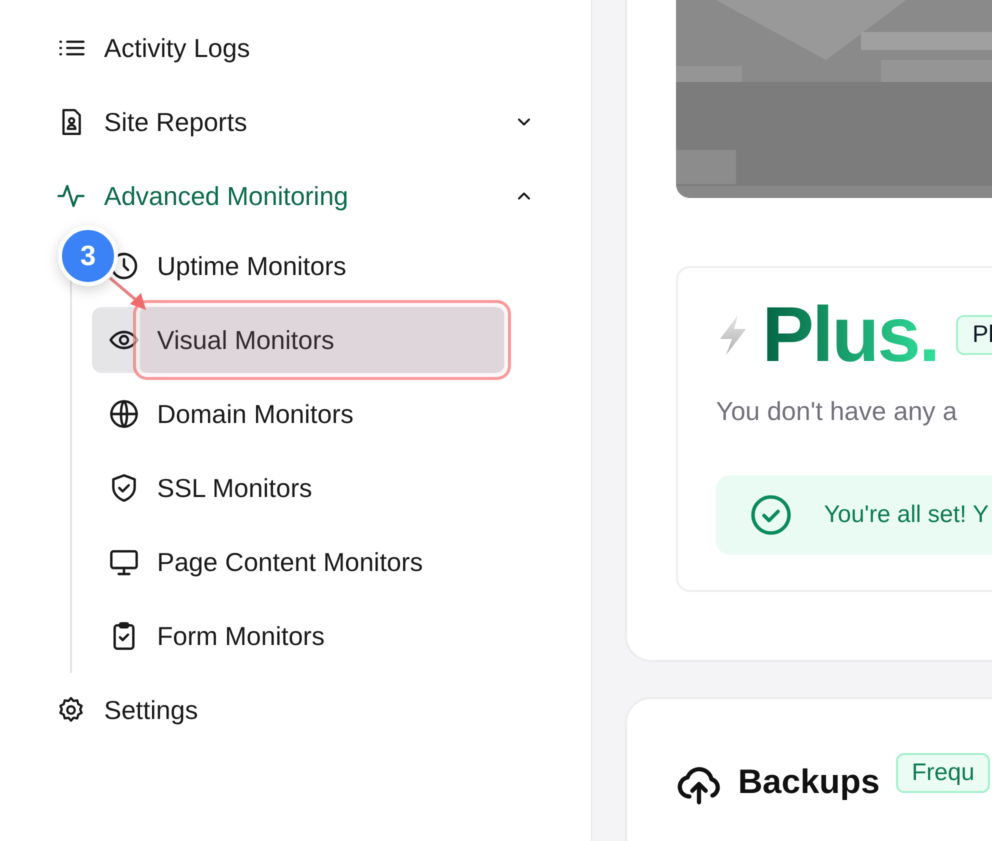 The height and width of the screenshot is (841, 992). What do you see at coordinates (906, 514) in the screenshot?
I see `notice-text: You're all set! Y` at bounding box center [906, 514].